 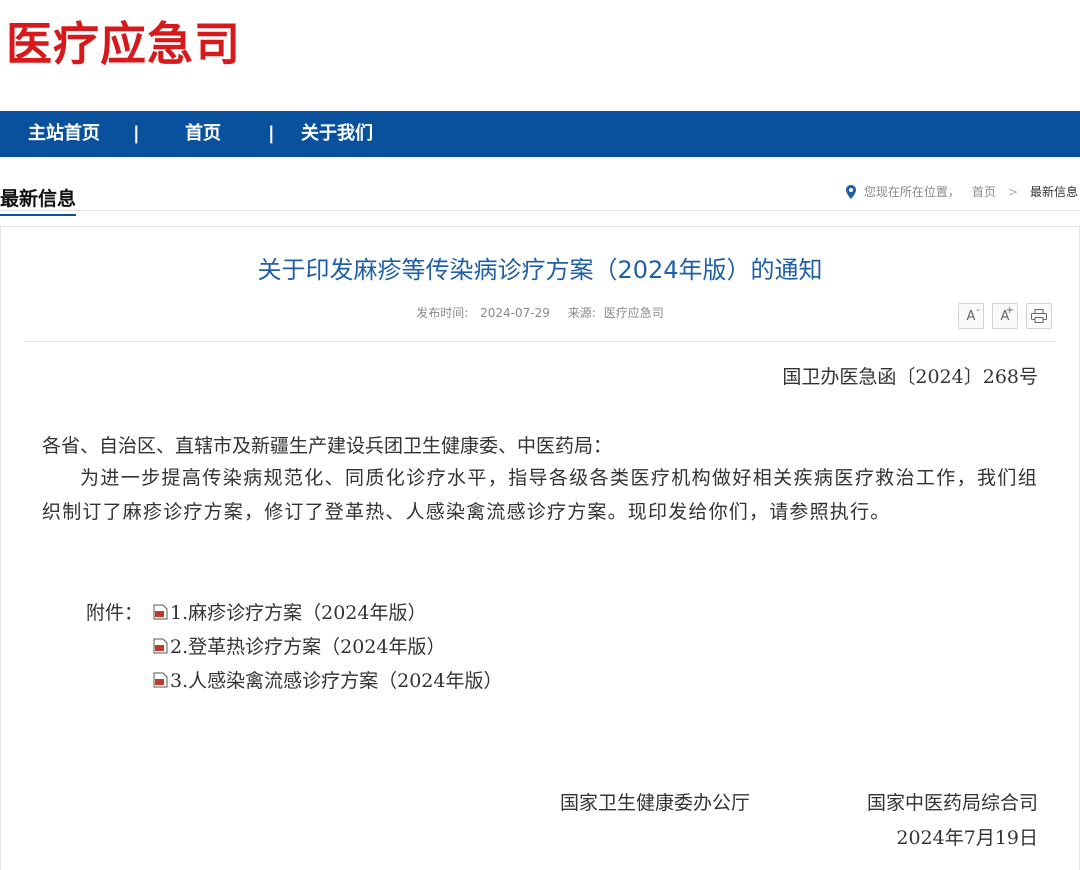 I want to click on site-logo: 医疗应急司, so click(x=123, y=44).